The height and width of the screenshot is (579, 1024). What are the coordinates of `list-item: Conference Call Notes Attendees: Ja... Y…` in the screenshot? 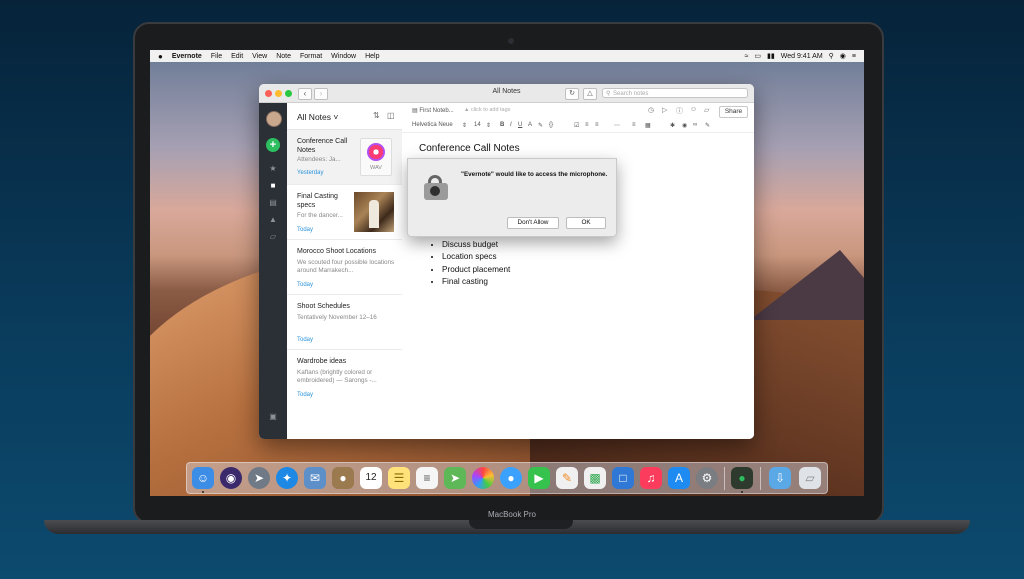 It's located at (344, 157).